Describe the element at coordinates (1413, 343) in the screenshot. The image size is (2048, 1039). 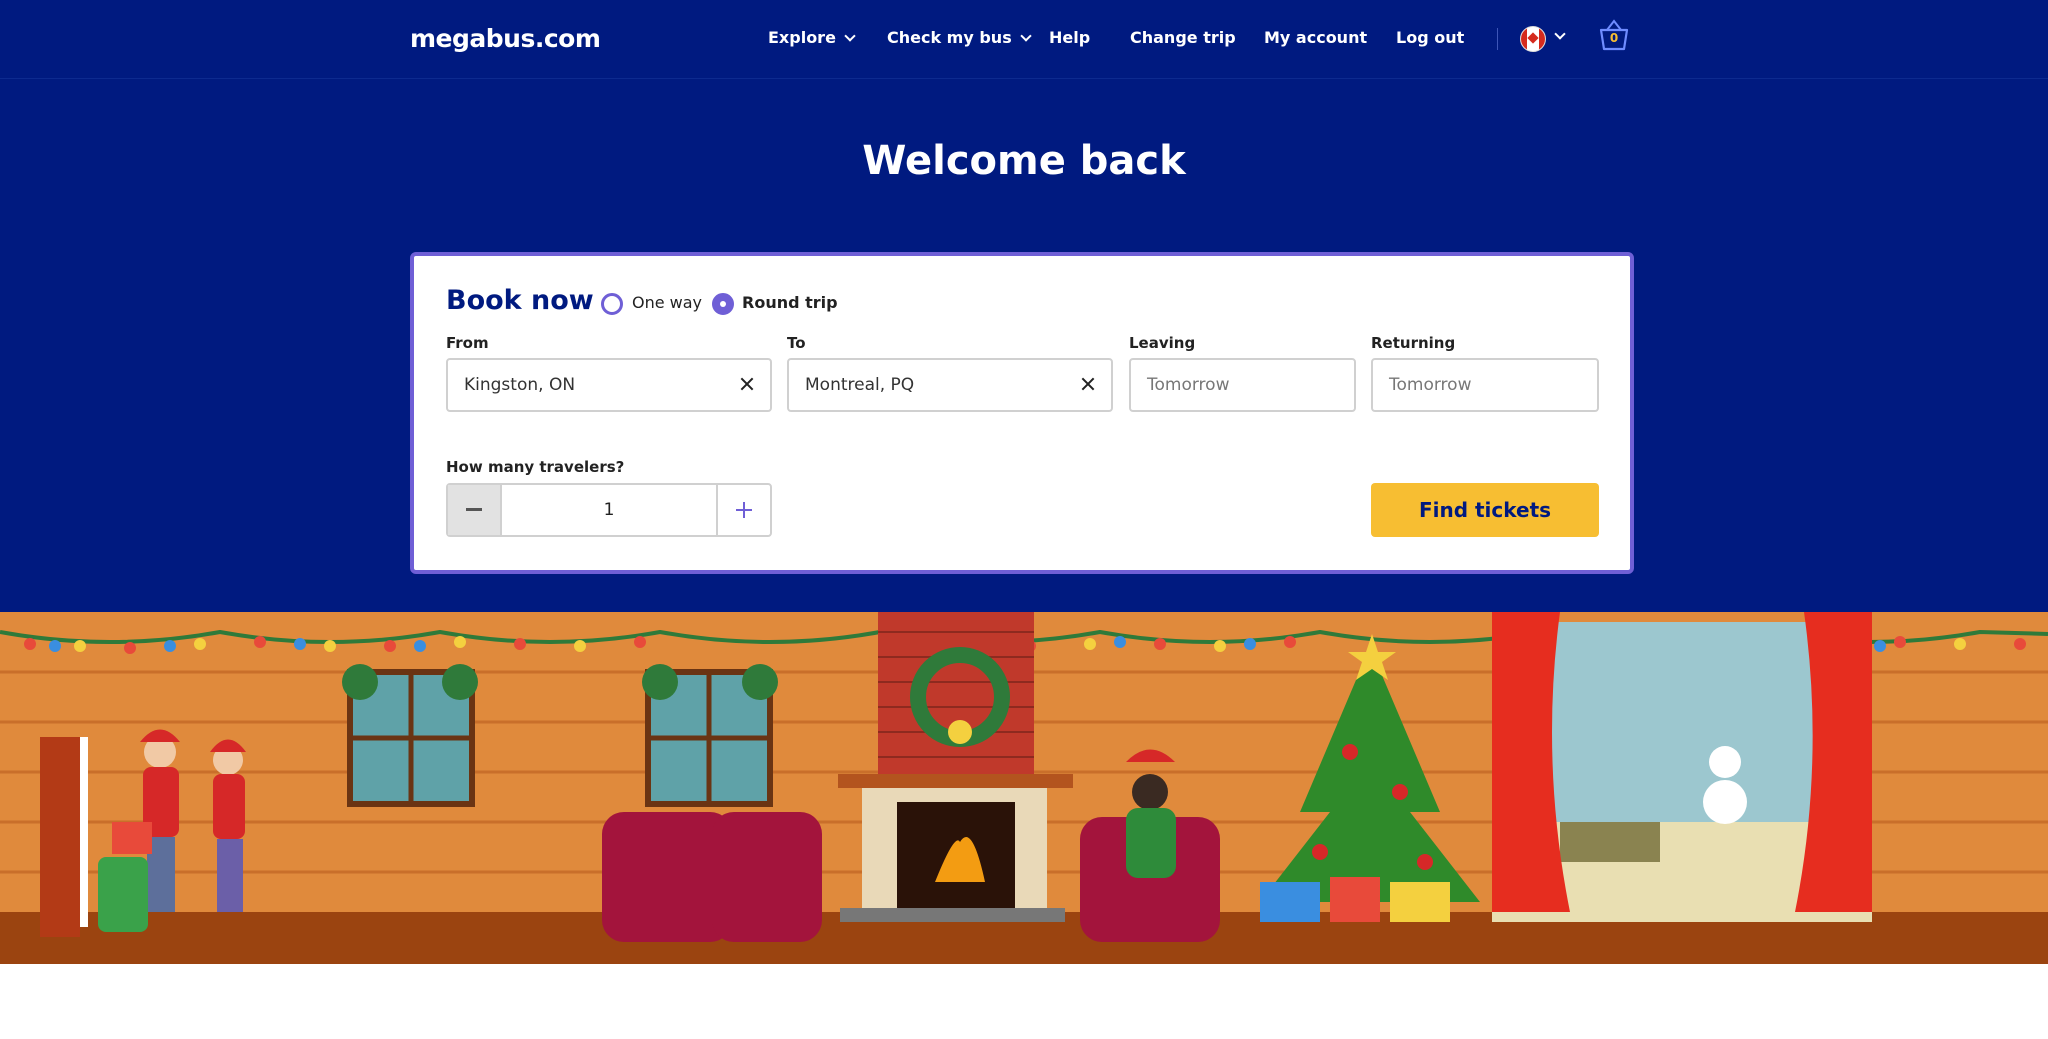
I see `returning-label: Returning` at that location.